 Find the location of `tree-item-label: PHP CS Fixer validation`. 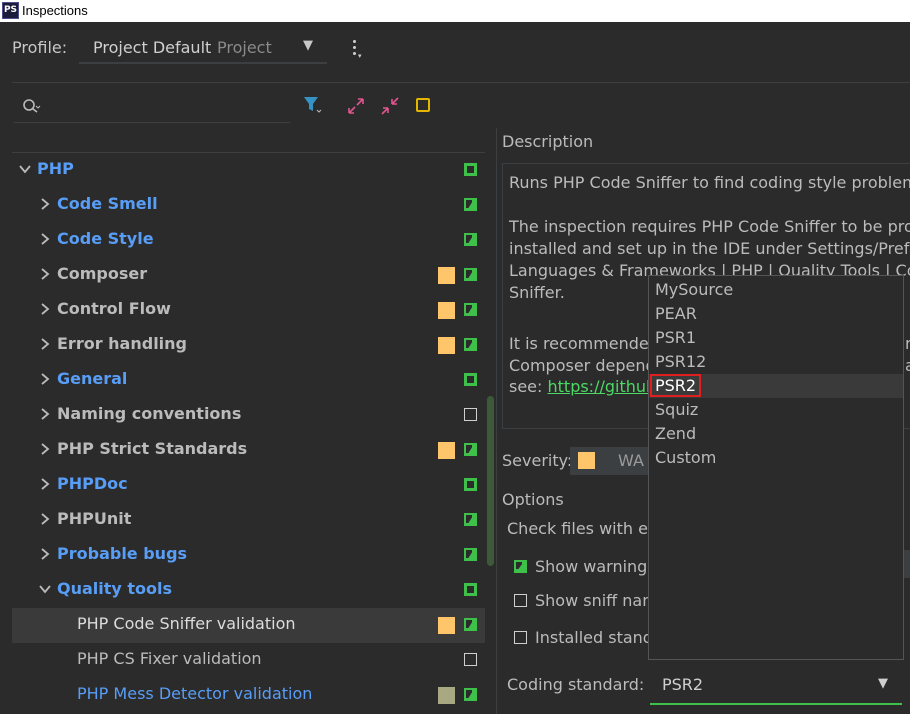

tree-item-label: PHP CS Fixer validation is located at coordinates (169, 658).